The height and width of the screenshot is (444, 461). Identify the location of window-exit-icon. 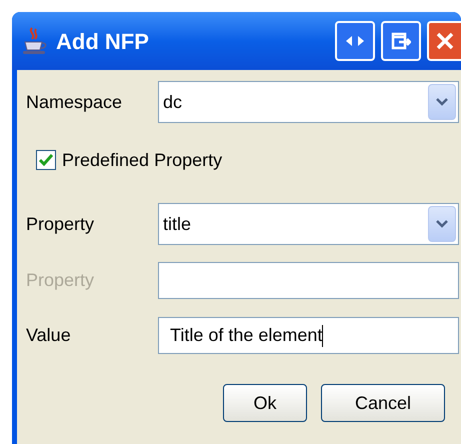
(401, 41).